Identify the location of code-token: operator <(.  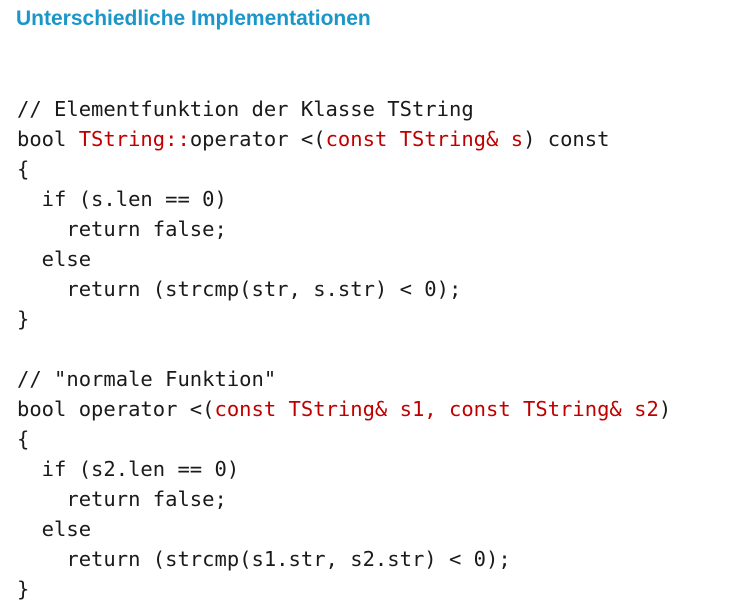
(257, 139).